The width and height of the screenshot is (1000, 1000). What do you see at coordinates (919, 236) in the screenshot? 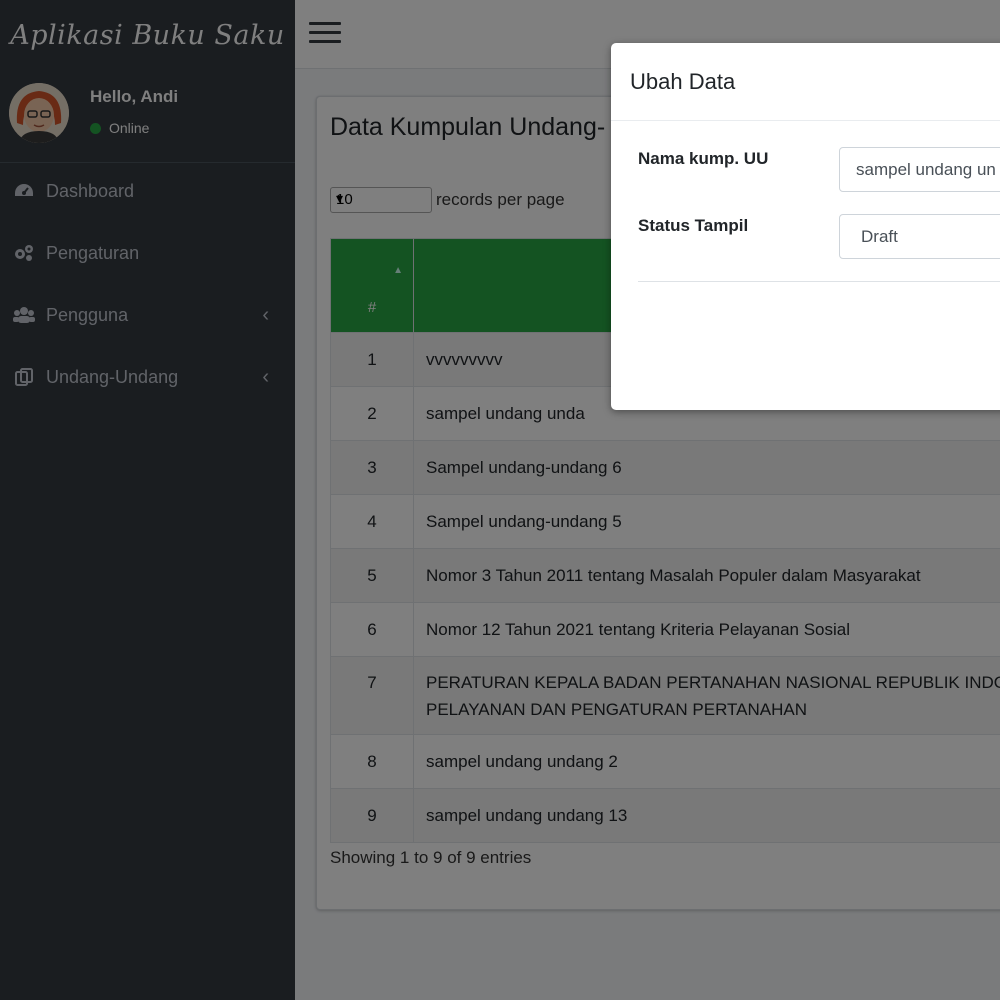
I see `status-select: Draft` at bounding box center [919, 236].